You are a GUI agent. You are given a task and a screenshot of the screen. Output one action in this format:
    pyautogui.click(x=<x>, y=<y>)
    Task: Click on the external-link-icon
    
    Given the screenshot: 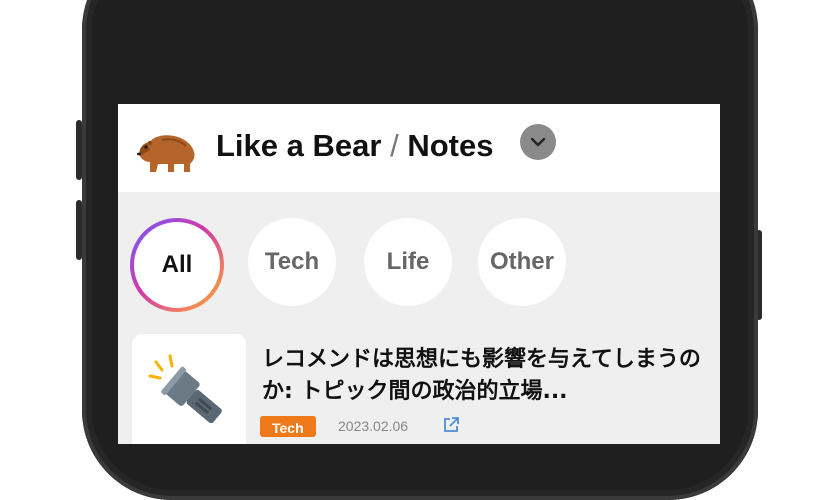 What is the action you would take?
    pyautogui.click(x=451, y=425)
    